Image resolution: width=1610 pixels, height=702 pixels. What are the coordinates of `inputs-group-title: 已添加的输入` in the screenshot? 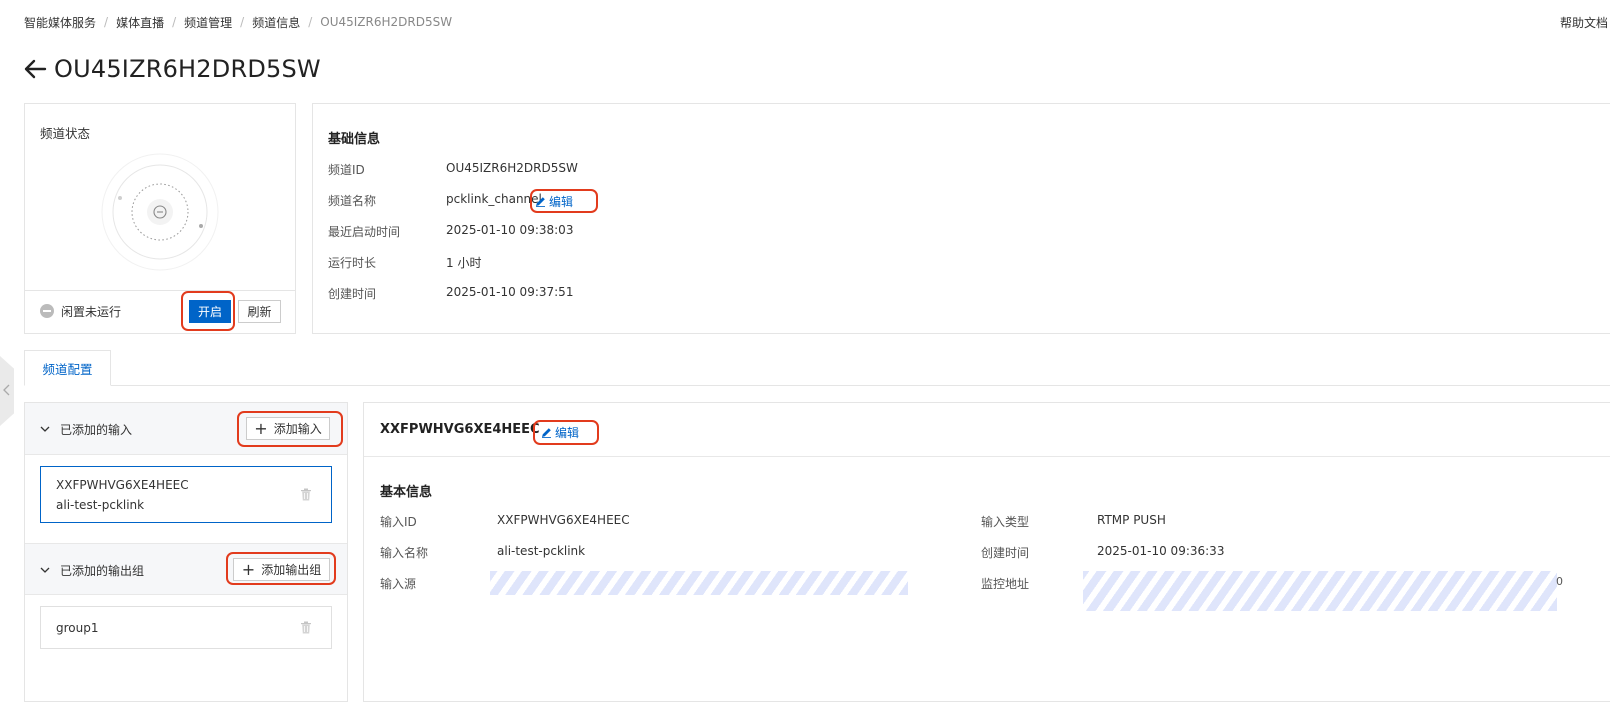 It's located at (96, 430).